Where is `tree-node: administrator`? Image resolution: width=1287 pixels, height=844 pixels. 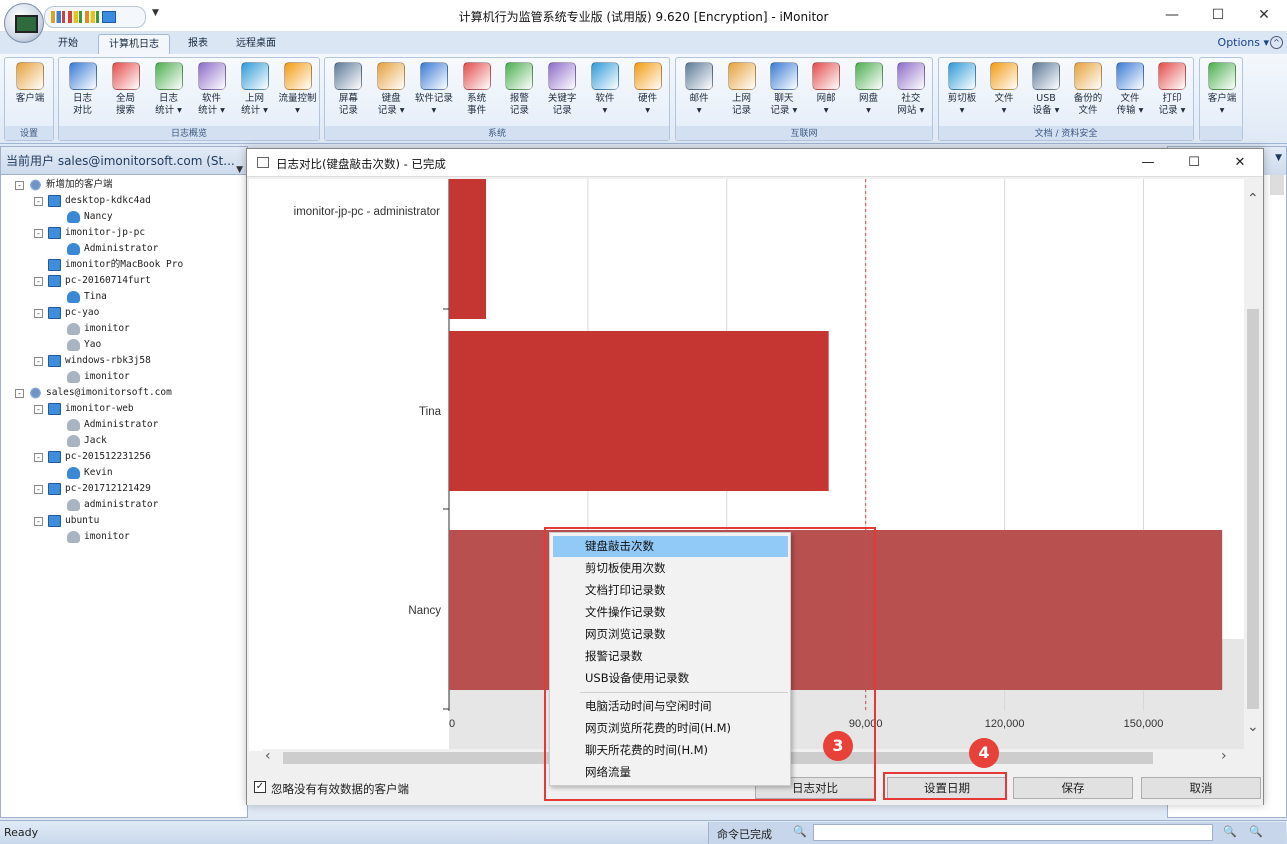
tree-node: administrator is located at coordinates (105, 505).